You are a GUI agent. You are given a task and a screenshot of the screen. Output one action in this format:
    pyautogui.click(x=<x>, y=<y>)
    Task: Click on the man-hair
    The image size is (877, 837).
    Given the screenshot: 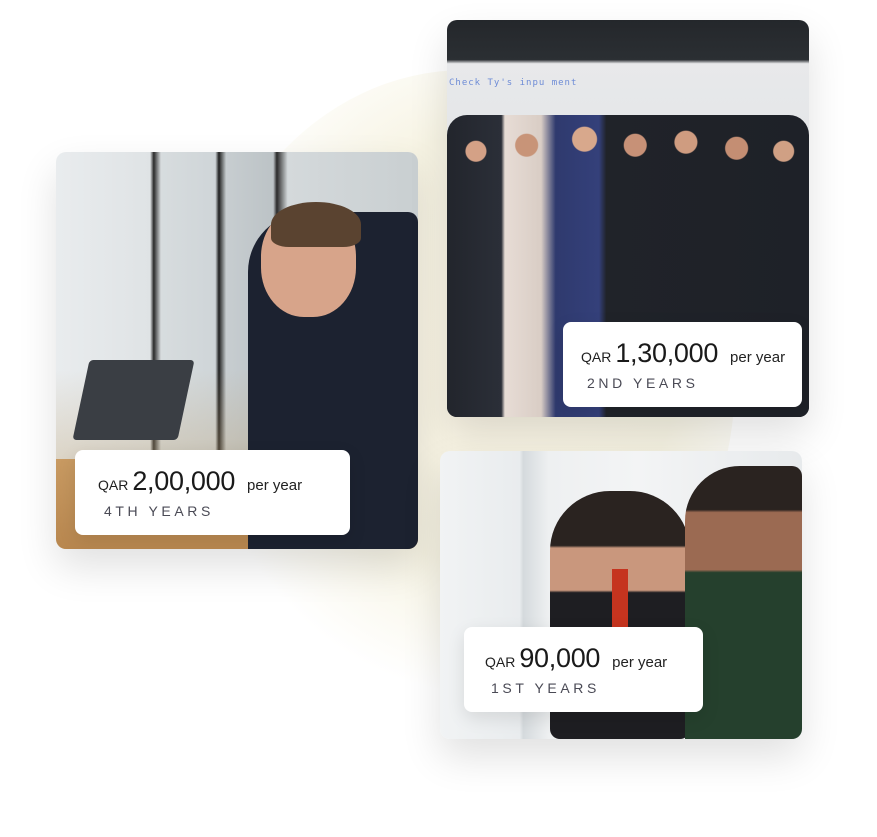 What is the action you would take?
    pyautogui.click(x=316, y=224)
    